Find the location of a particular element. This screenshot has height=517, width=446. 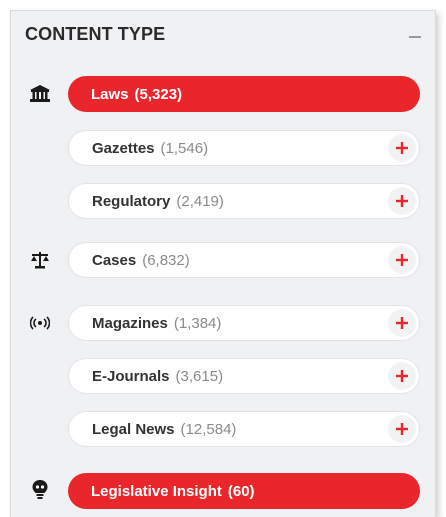

filter-item-count: (1,546) is located at coordinates (184, 148).